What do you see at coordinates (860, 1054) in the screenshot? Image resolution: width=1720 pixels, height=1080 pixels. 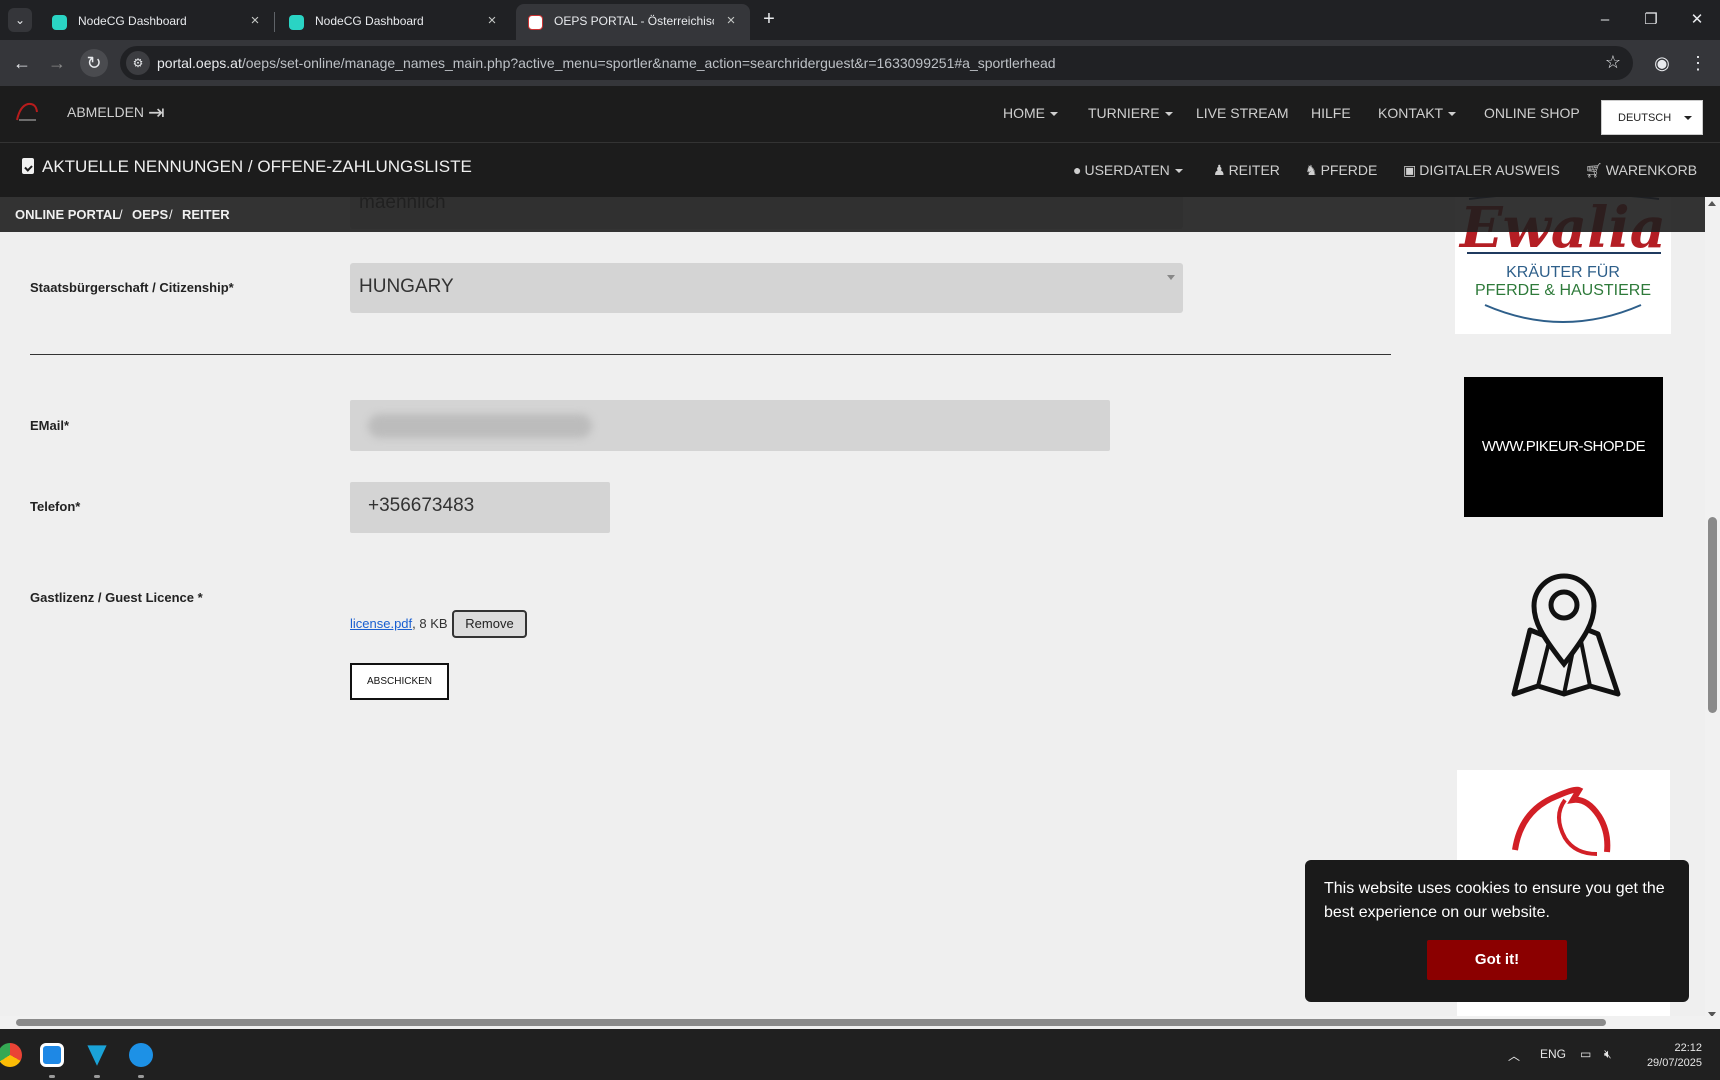 I see `windows-taskbar: ︿ ENG ▭ 🔇︎ 22:12 29/07/2025` at bounding box center [860, 1054].